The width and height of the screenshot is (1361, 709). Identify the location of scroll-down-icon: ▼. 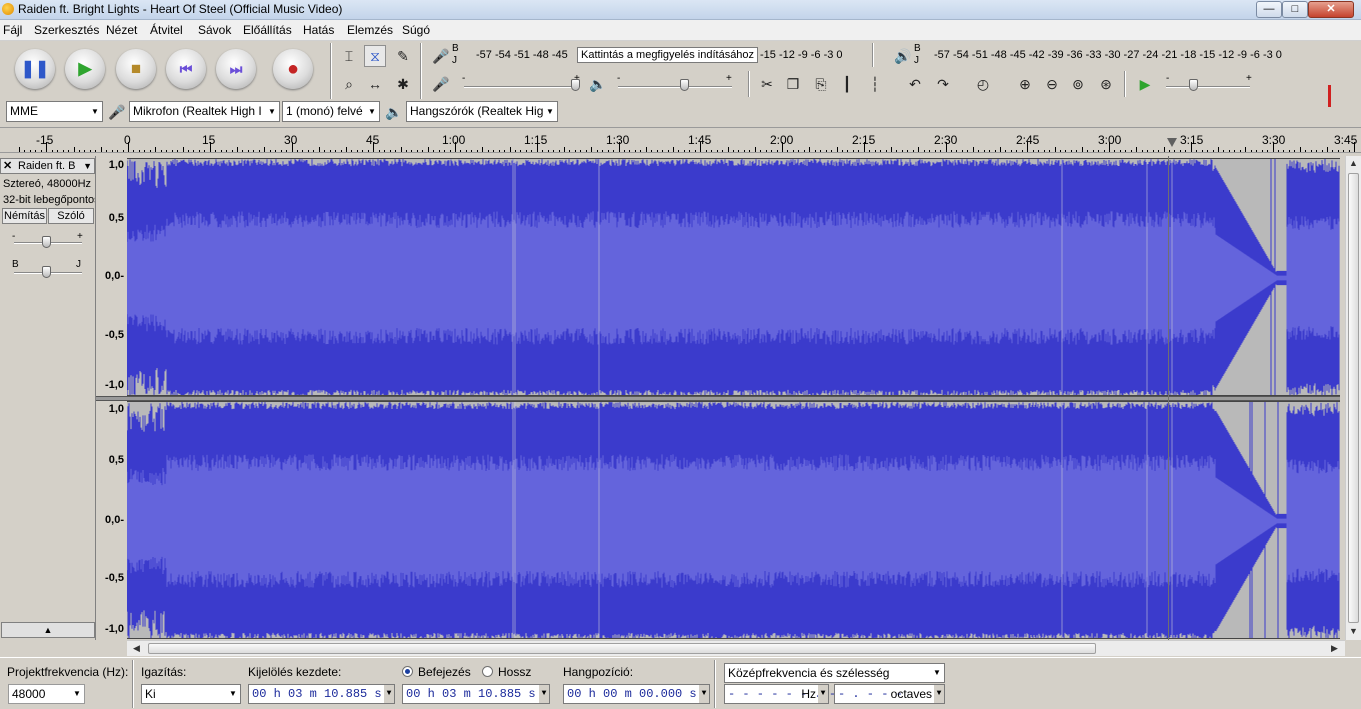
(1353, 631).